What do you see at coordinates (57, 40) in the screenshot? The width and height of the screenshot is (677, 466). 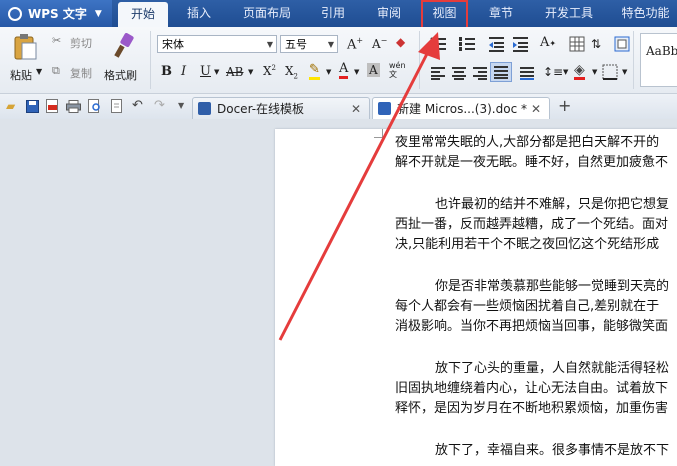 I see `scissors-icon: ✂` at bounding box center [57, 40].